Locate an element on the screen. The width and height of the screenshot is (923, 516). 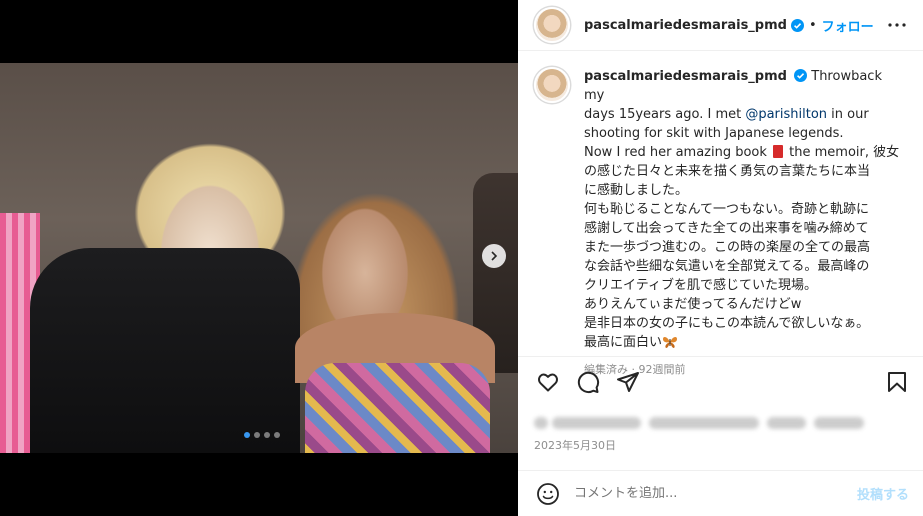
share-icon is located at coordinates (628, 382).